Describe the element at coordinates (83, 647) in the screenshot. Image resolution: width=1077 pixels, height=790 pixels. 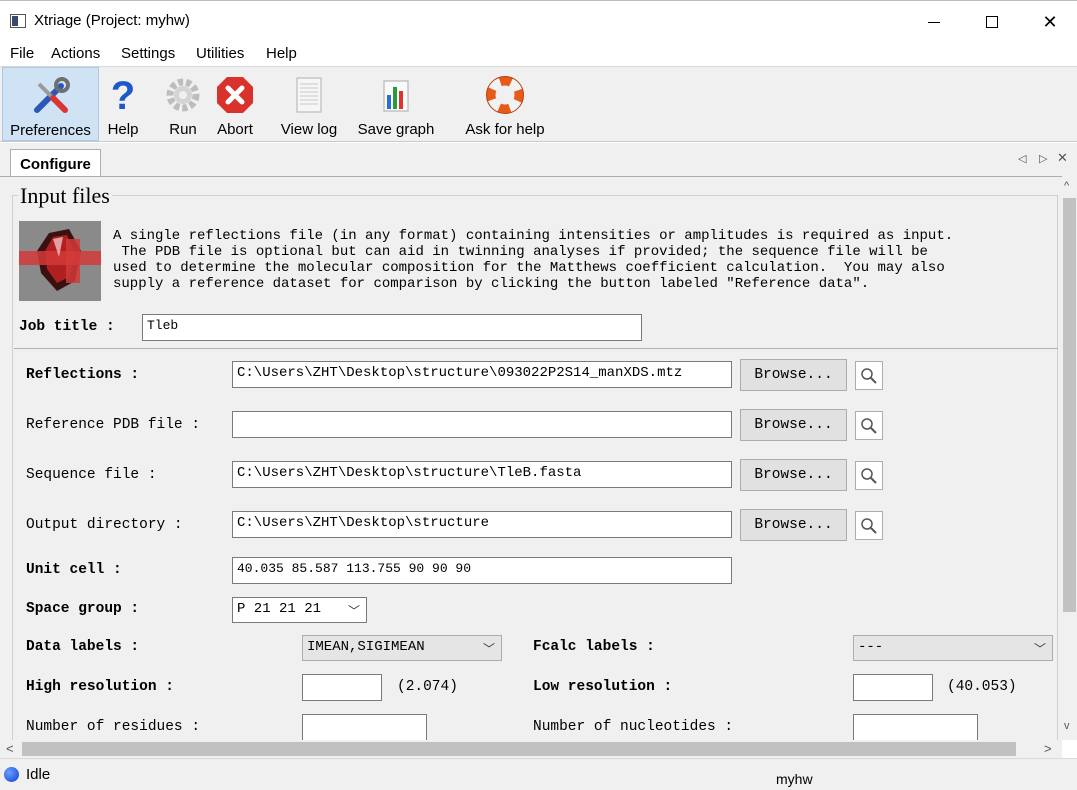
I see `data-labels-label: Data labels :` at that location.